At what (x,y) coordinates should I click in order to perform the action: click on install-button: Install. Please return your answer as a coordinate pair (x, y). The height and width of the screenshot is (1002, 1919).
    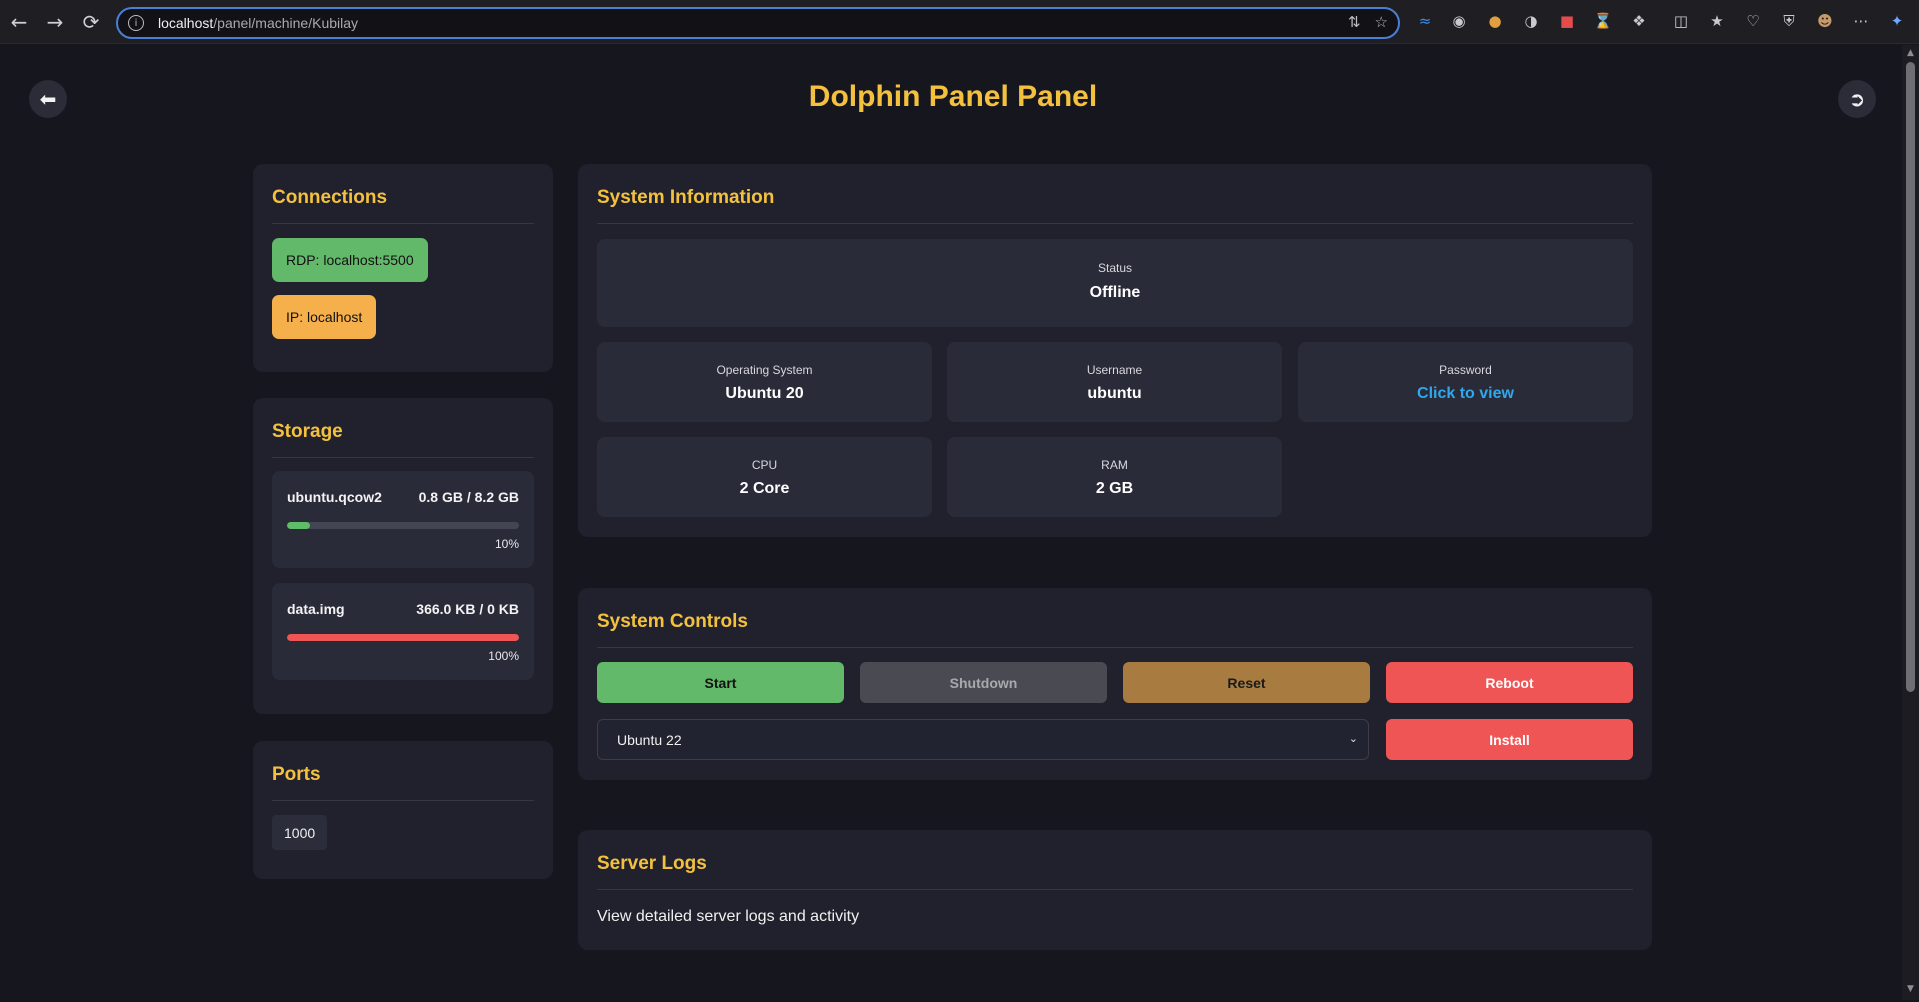
    Looking at the image, I should click on (1509, 739).